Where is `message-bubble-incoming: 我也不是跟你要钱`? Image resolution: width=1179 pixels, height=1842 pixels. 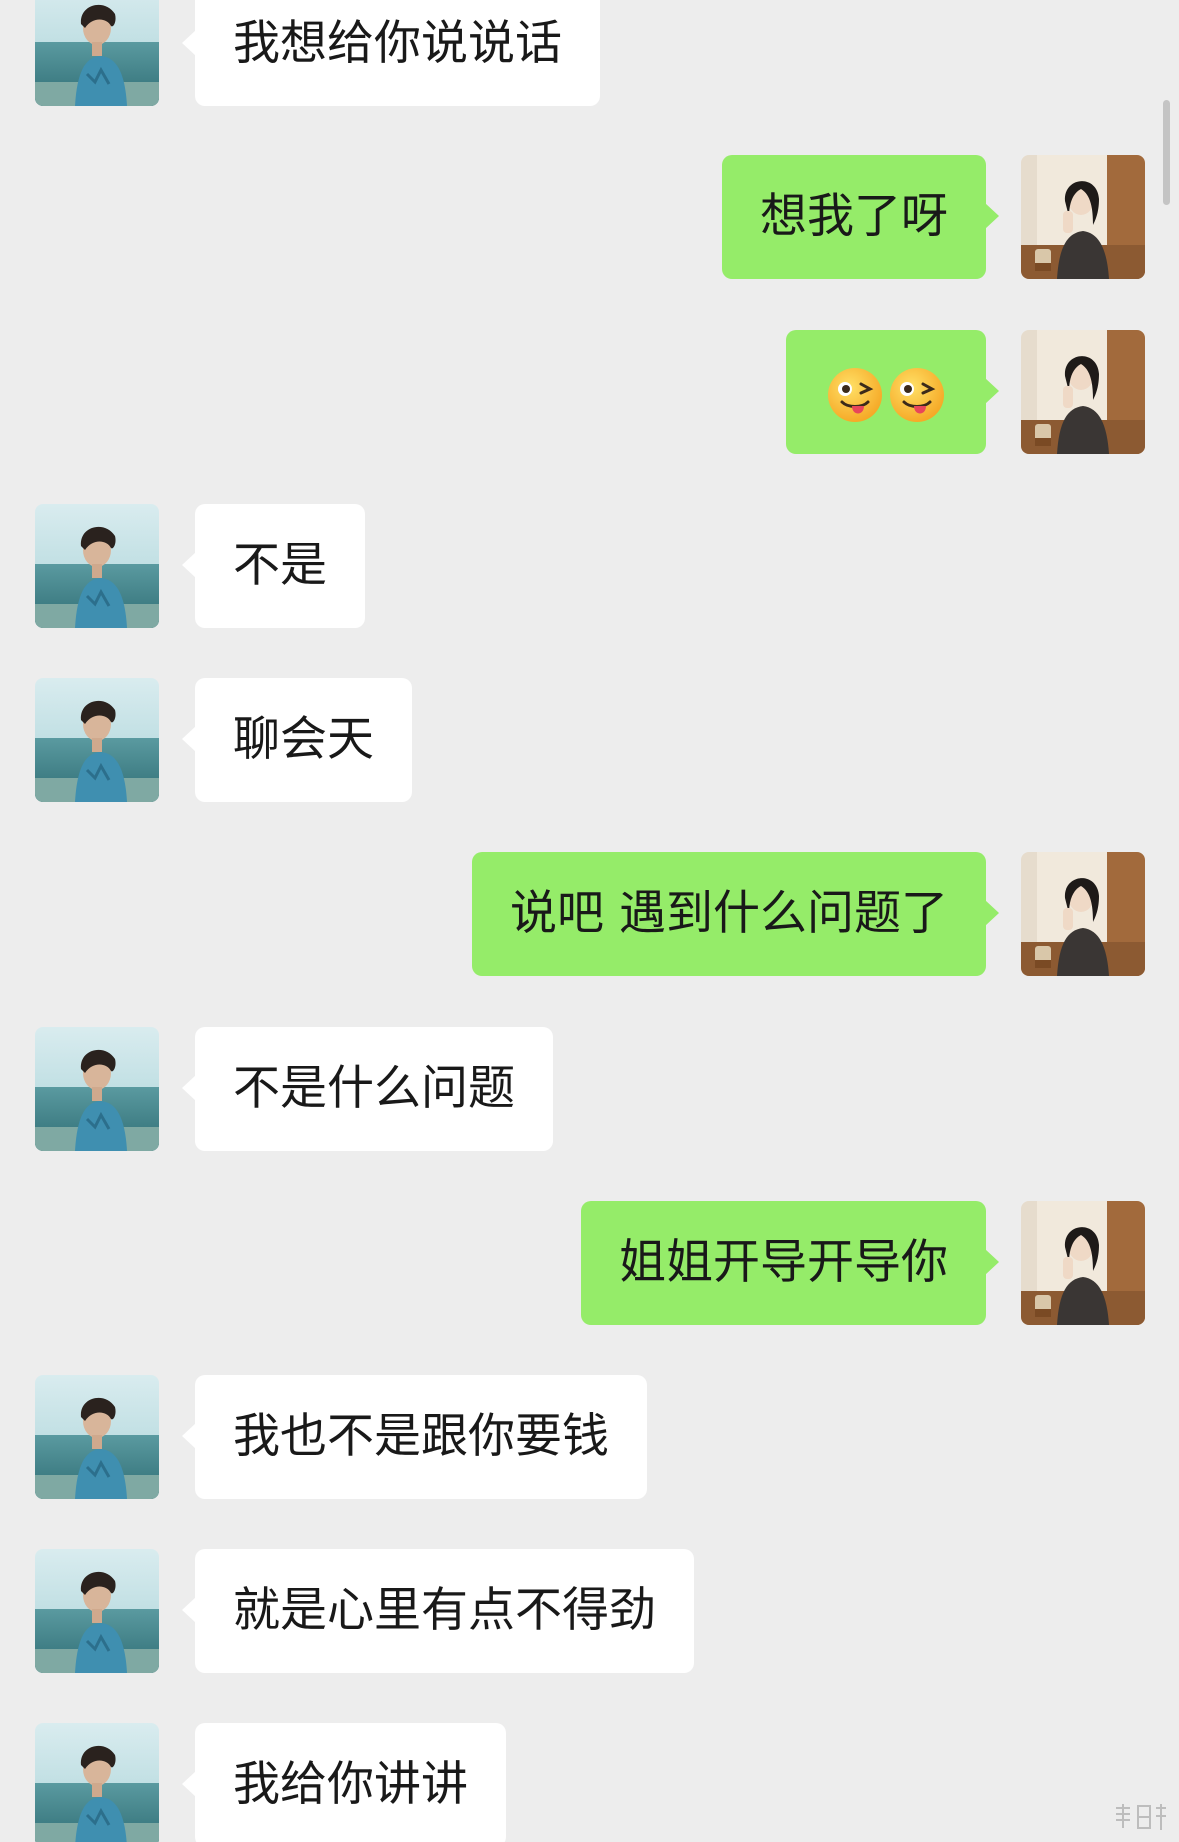
message-bubble-incoming: 我也不是跟你要钱 is located at coordinates (414, 1437).